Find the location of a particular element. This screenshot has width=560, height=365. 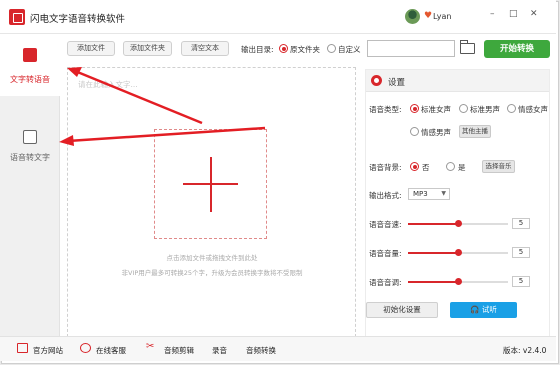

start-convert-button: 开始转换 is located at coordinates (517, 49).